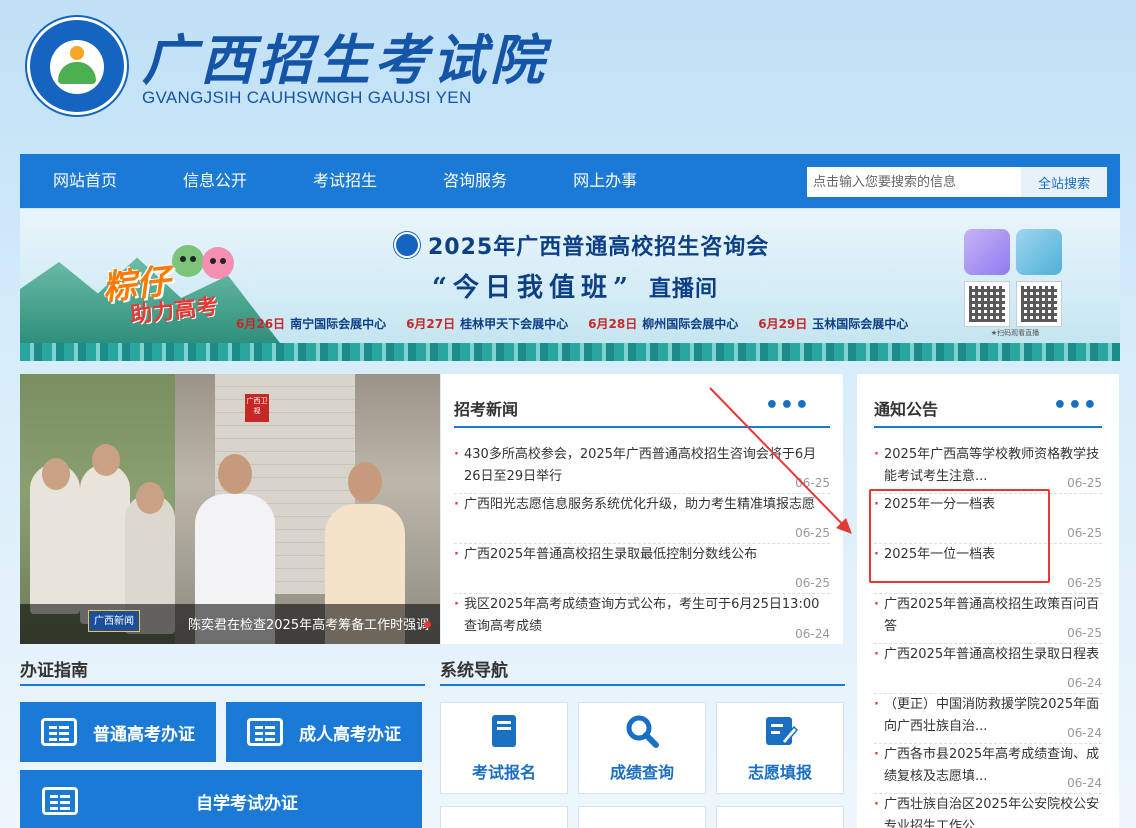 This screenshot has height=828, width=1136. What do you see at coordinates (988, 519) in the screenshot?
I see `notice-item: 2025年一分一档表06-25` at bounding box center [988, 519].